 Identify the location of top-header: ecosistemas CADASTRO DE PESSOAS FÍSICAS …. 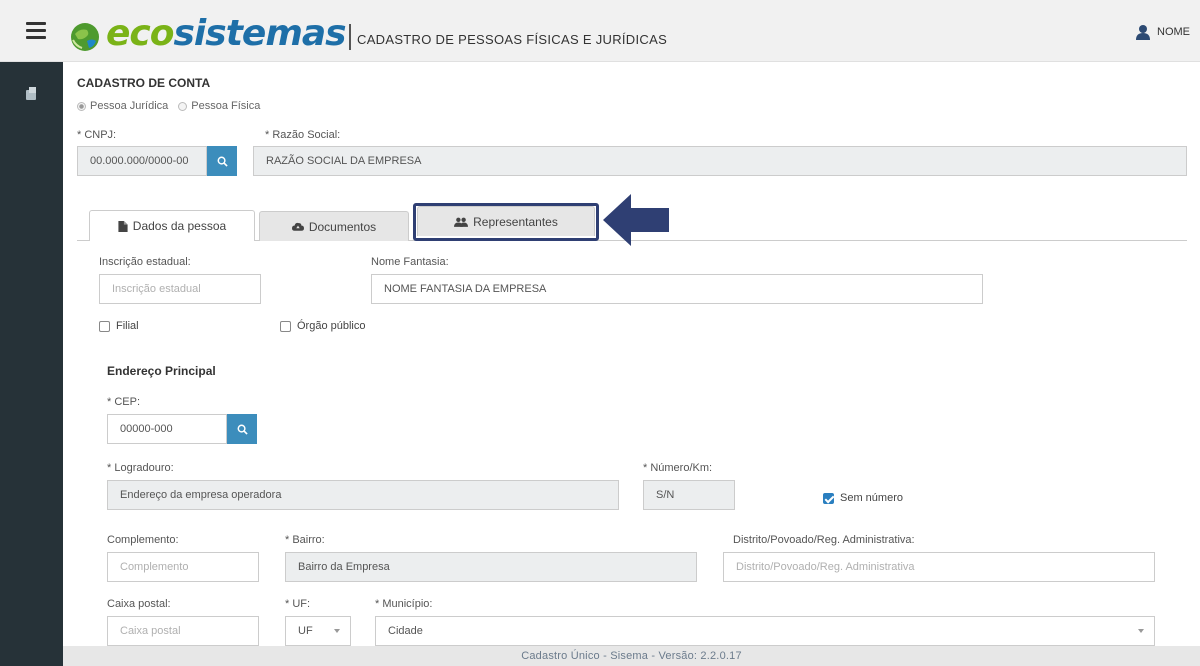
(600, 31).